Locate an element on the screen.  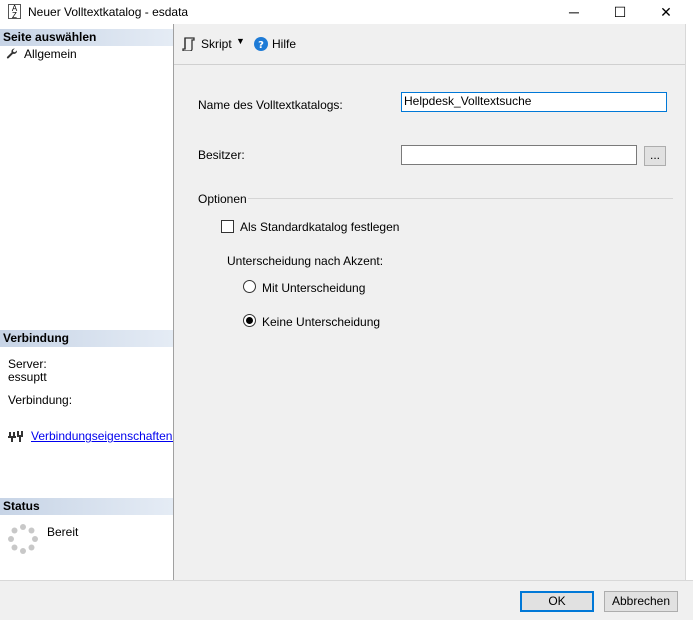
accent-insensitive-label: Keine Unterscheidung is located at coordinates (321, 322).